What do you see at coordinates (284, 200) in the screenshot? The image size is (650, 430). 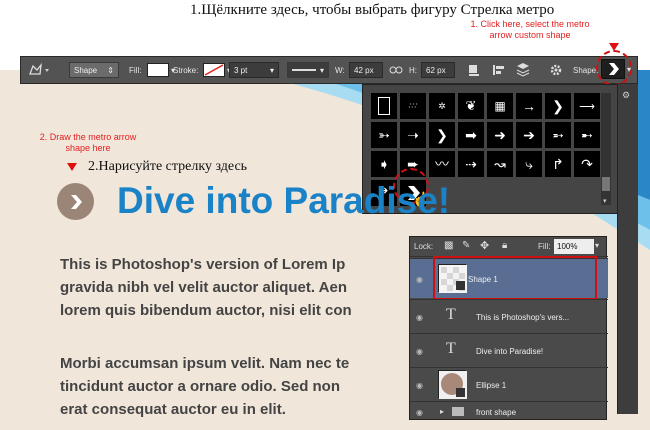 I see `page-title: Dive into Paradise!` at bounding box center [284, 200].